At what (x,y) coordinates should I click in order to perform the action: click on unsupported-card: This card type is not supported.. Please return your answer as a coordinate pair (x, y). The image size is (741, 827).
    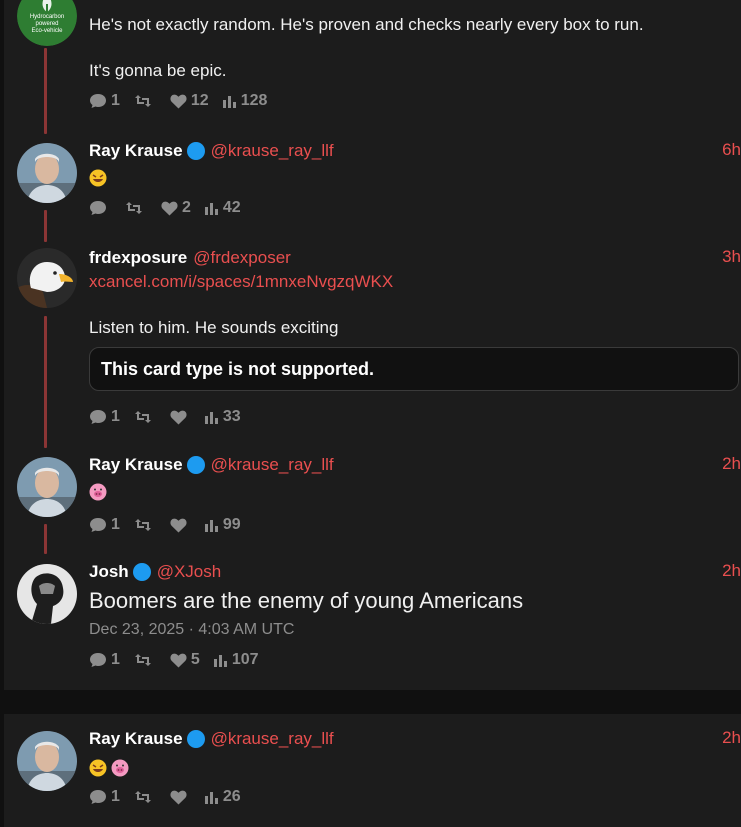
    Looking at the image, I should click on (414, 369).